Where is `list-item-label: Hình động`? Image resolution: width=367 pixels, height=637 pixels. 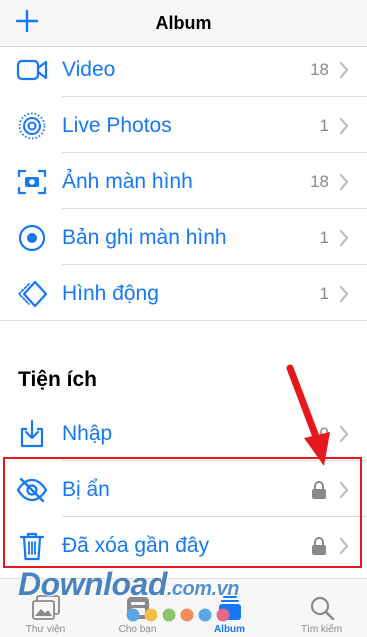 list-item-label: Hình động is located at coordinates (110, 293).